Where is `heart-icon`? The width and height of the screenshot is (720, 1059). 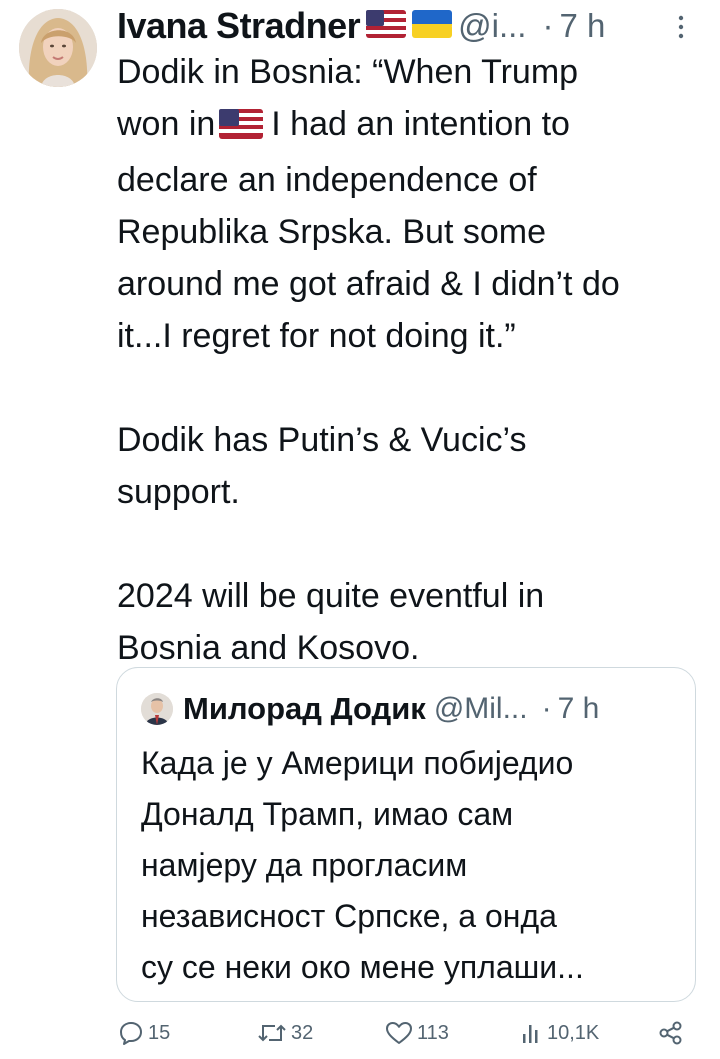
heart-icon is located at coordinates (399, 1033).